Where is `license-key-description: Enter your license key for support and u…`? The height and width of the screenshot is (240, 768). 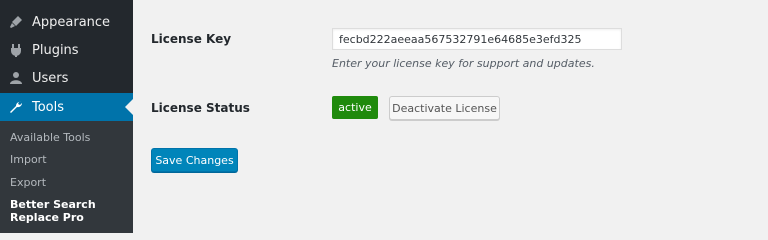 license-key-description: Enter your license key for support and u… is located at coordinates (463, 63).